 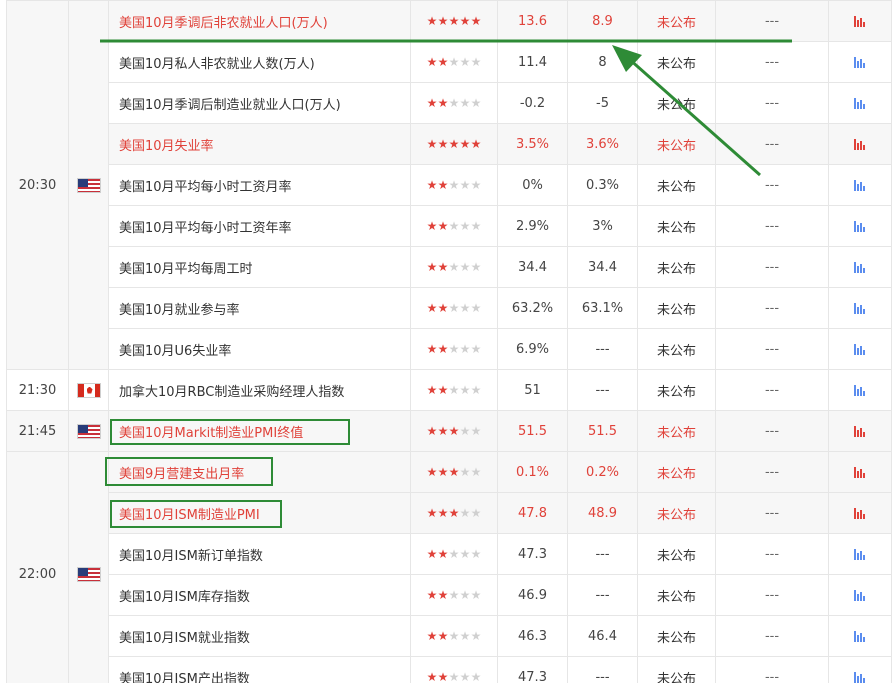 I want to click on table-row: 美国10月就业参与率 ★★★★★ 63.2% 63.1% 未公布 ---, so click(x=449, y=308).